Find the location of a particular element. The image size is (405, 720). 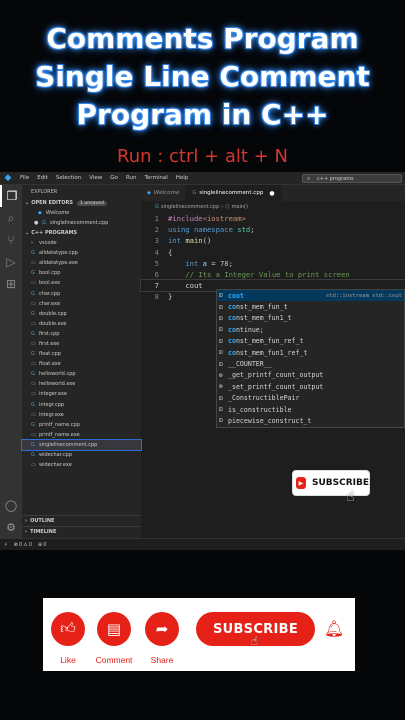

tab-welcome: ◆ Welcome is located at coordinates (164, 193).